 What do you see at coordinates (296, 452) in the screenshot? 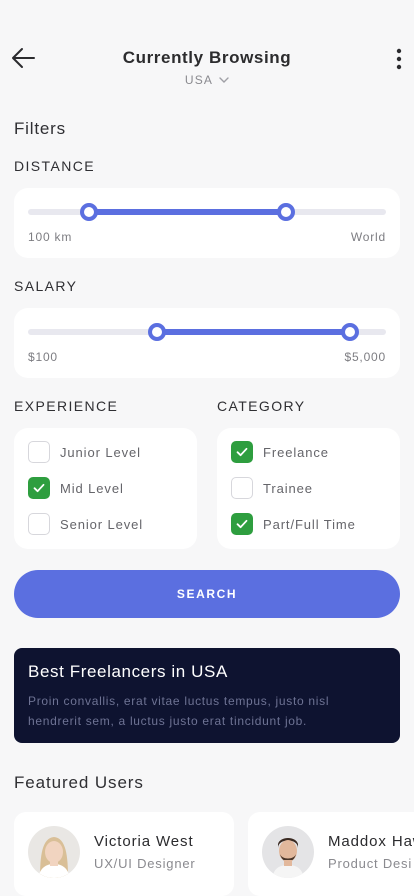
I see `option-label: Freelance` at bounding box center [296, 452].